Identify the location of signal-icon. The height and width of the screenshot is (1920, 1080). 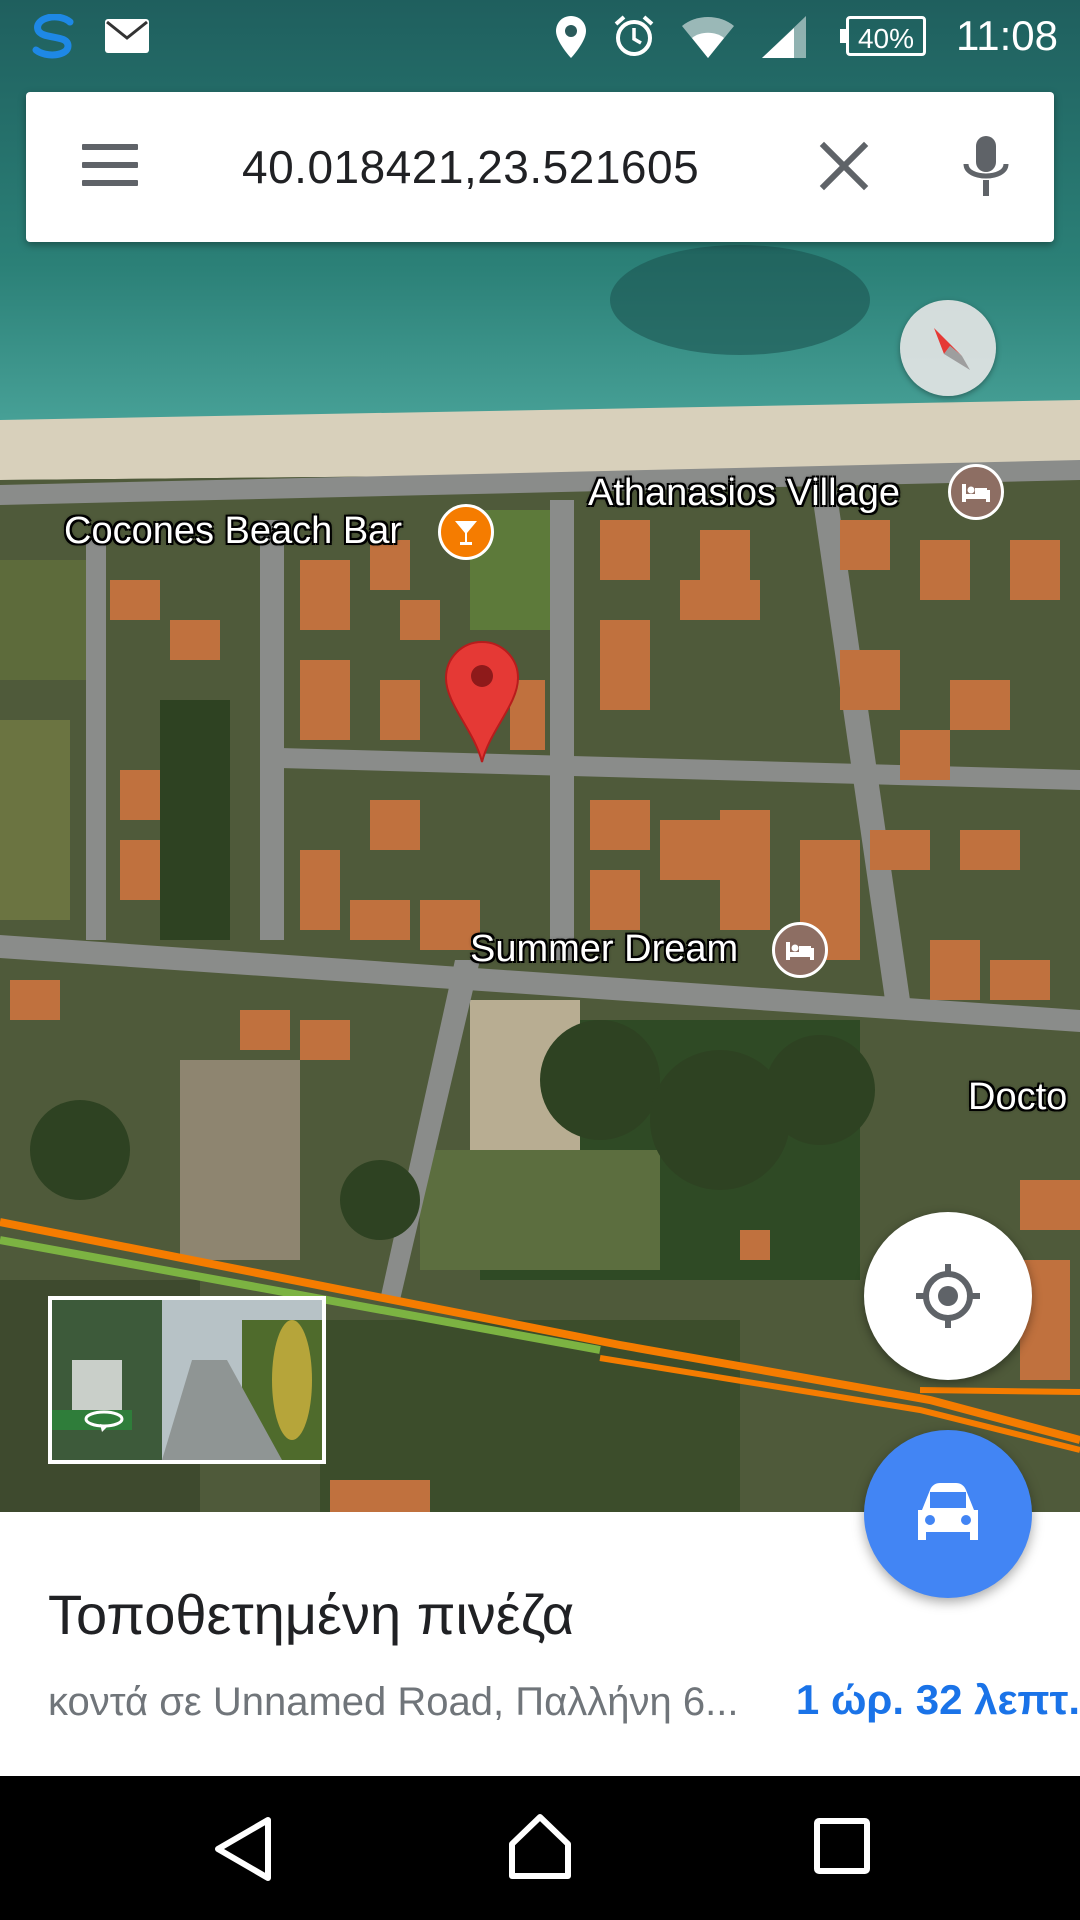
(784, 37).